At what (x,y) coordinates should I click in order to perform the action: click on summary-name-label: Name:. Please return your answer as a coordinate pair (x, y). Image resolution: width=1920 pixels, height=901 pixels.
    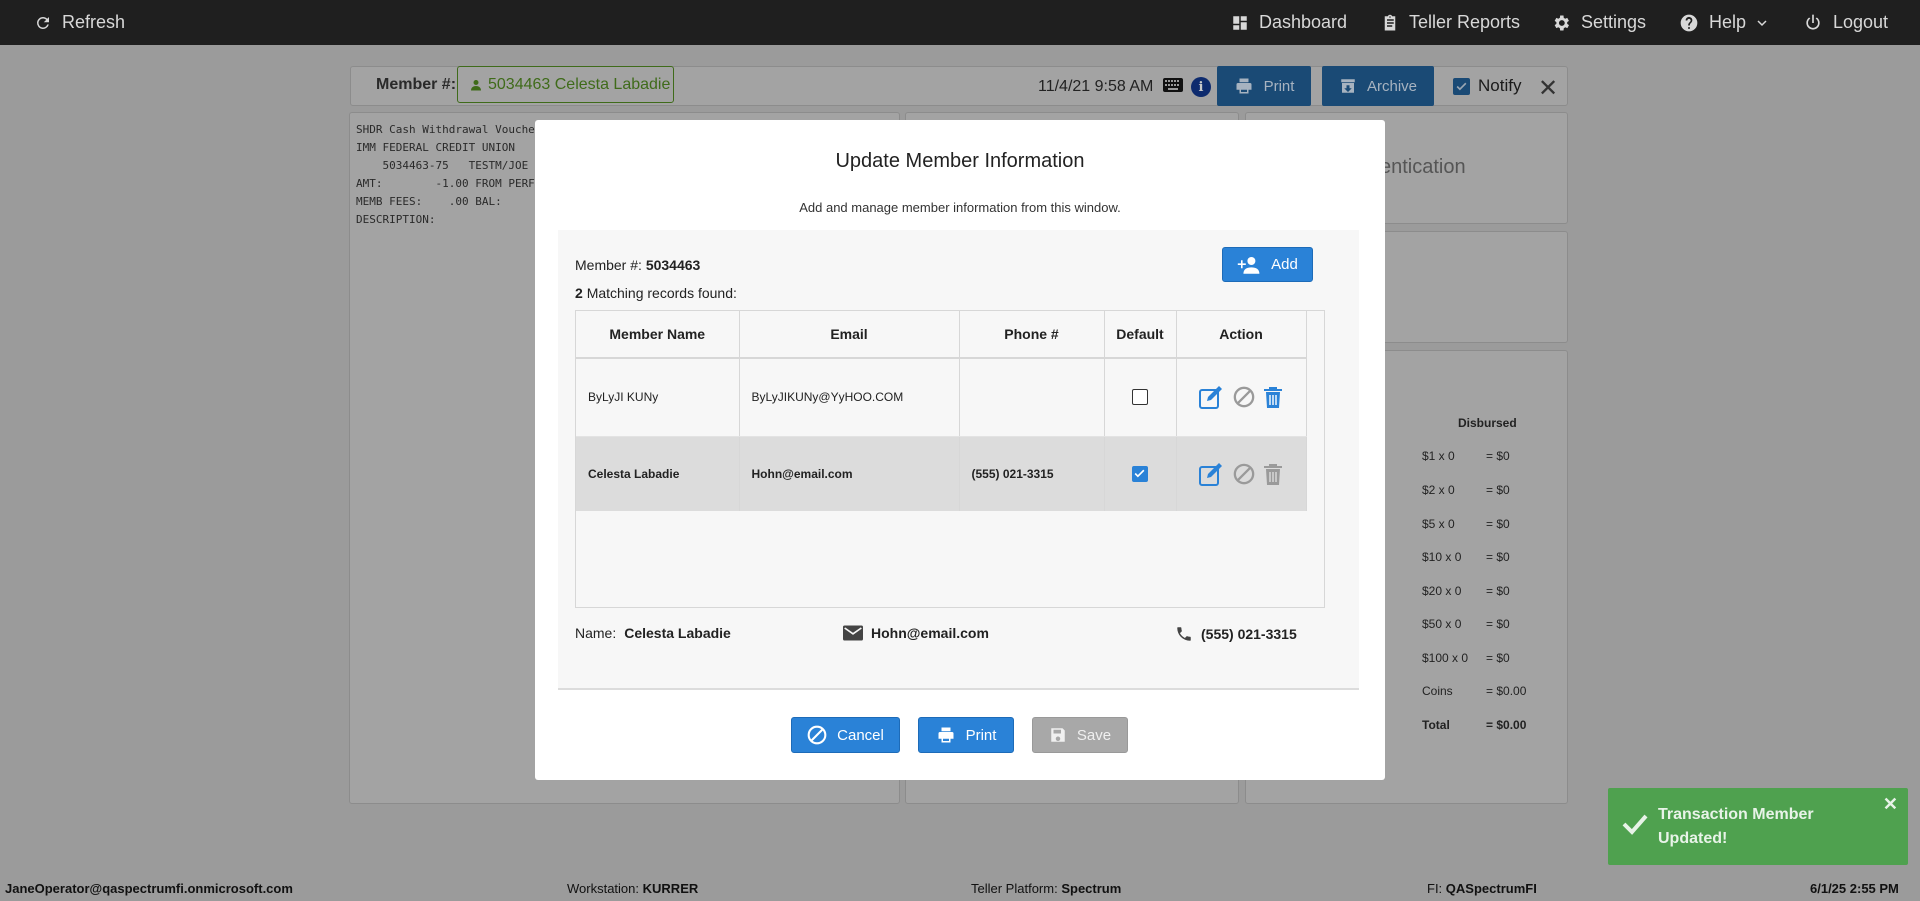
    Looking at the image, I should click on (596, 633).